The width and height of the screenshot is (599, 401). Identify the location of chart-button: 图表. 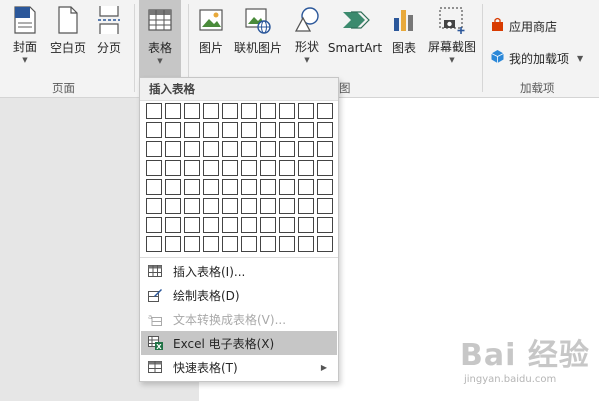
(404, 32).